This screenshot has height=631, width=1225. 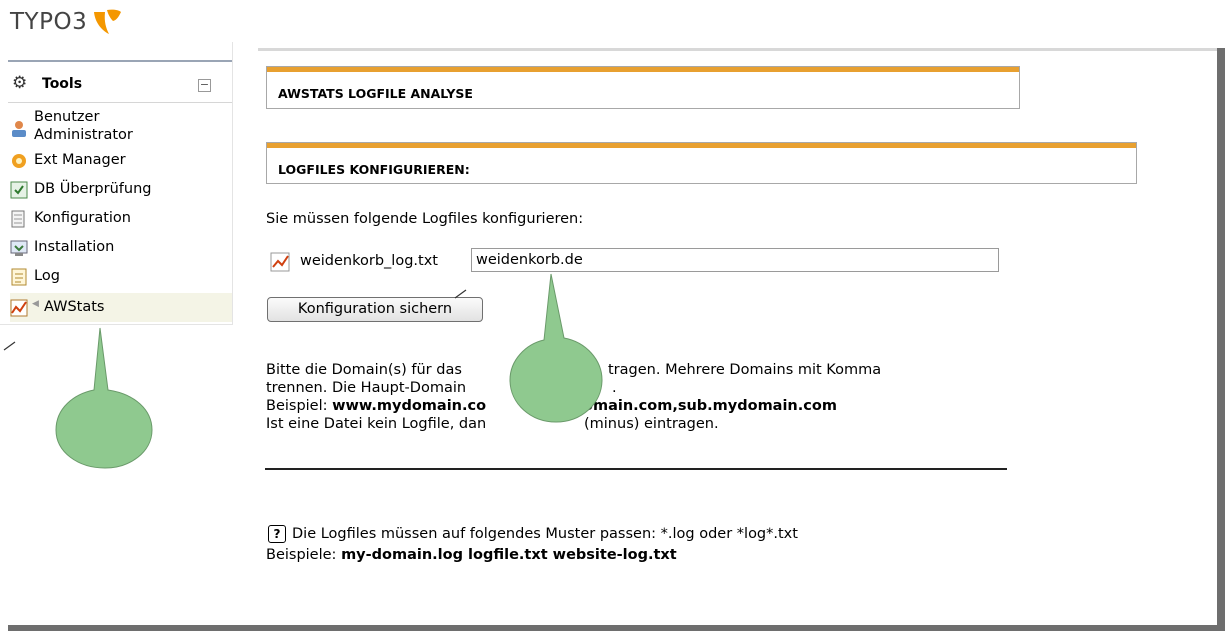 What do you see at coordinates (636, 469) in the screenshot?
I see `divider-line` at bounding box center [636, 469].